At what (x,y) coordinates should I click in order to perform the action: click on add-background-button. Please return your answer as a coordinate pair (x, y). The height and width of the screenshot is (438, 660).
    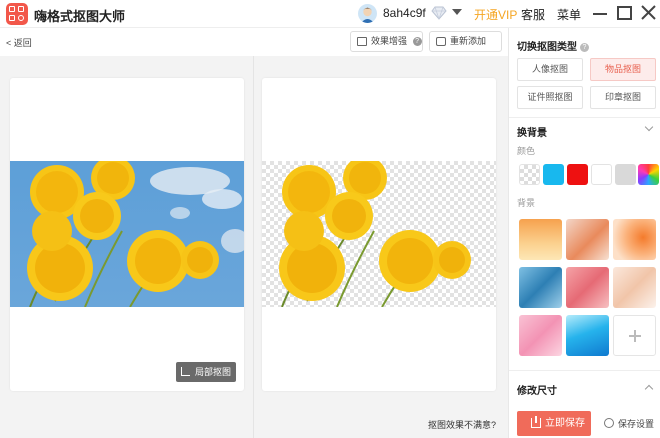
    Looking at the image, I should click on (634, 335).